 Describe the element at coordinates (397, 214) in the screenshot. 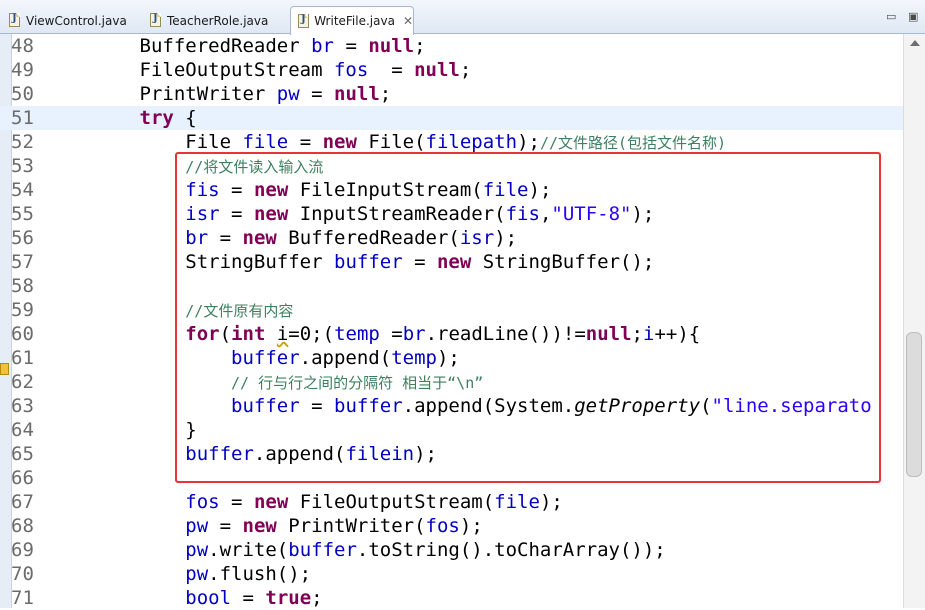

I see `code-token: InputStreamReader(` at that location.